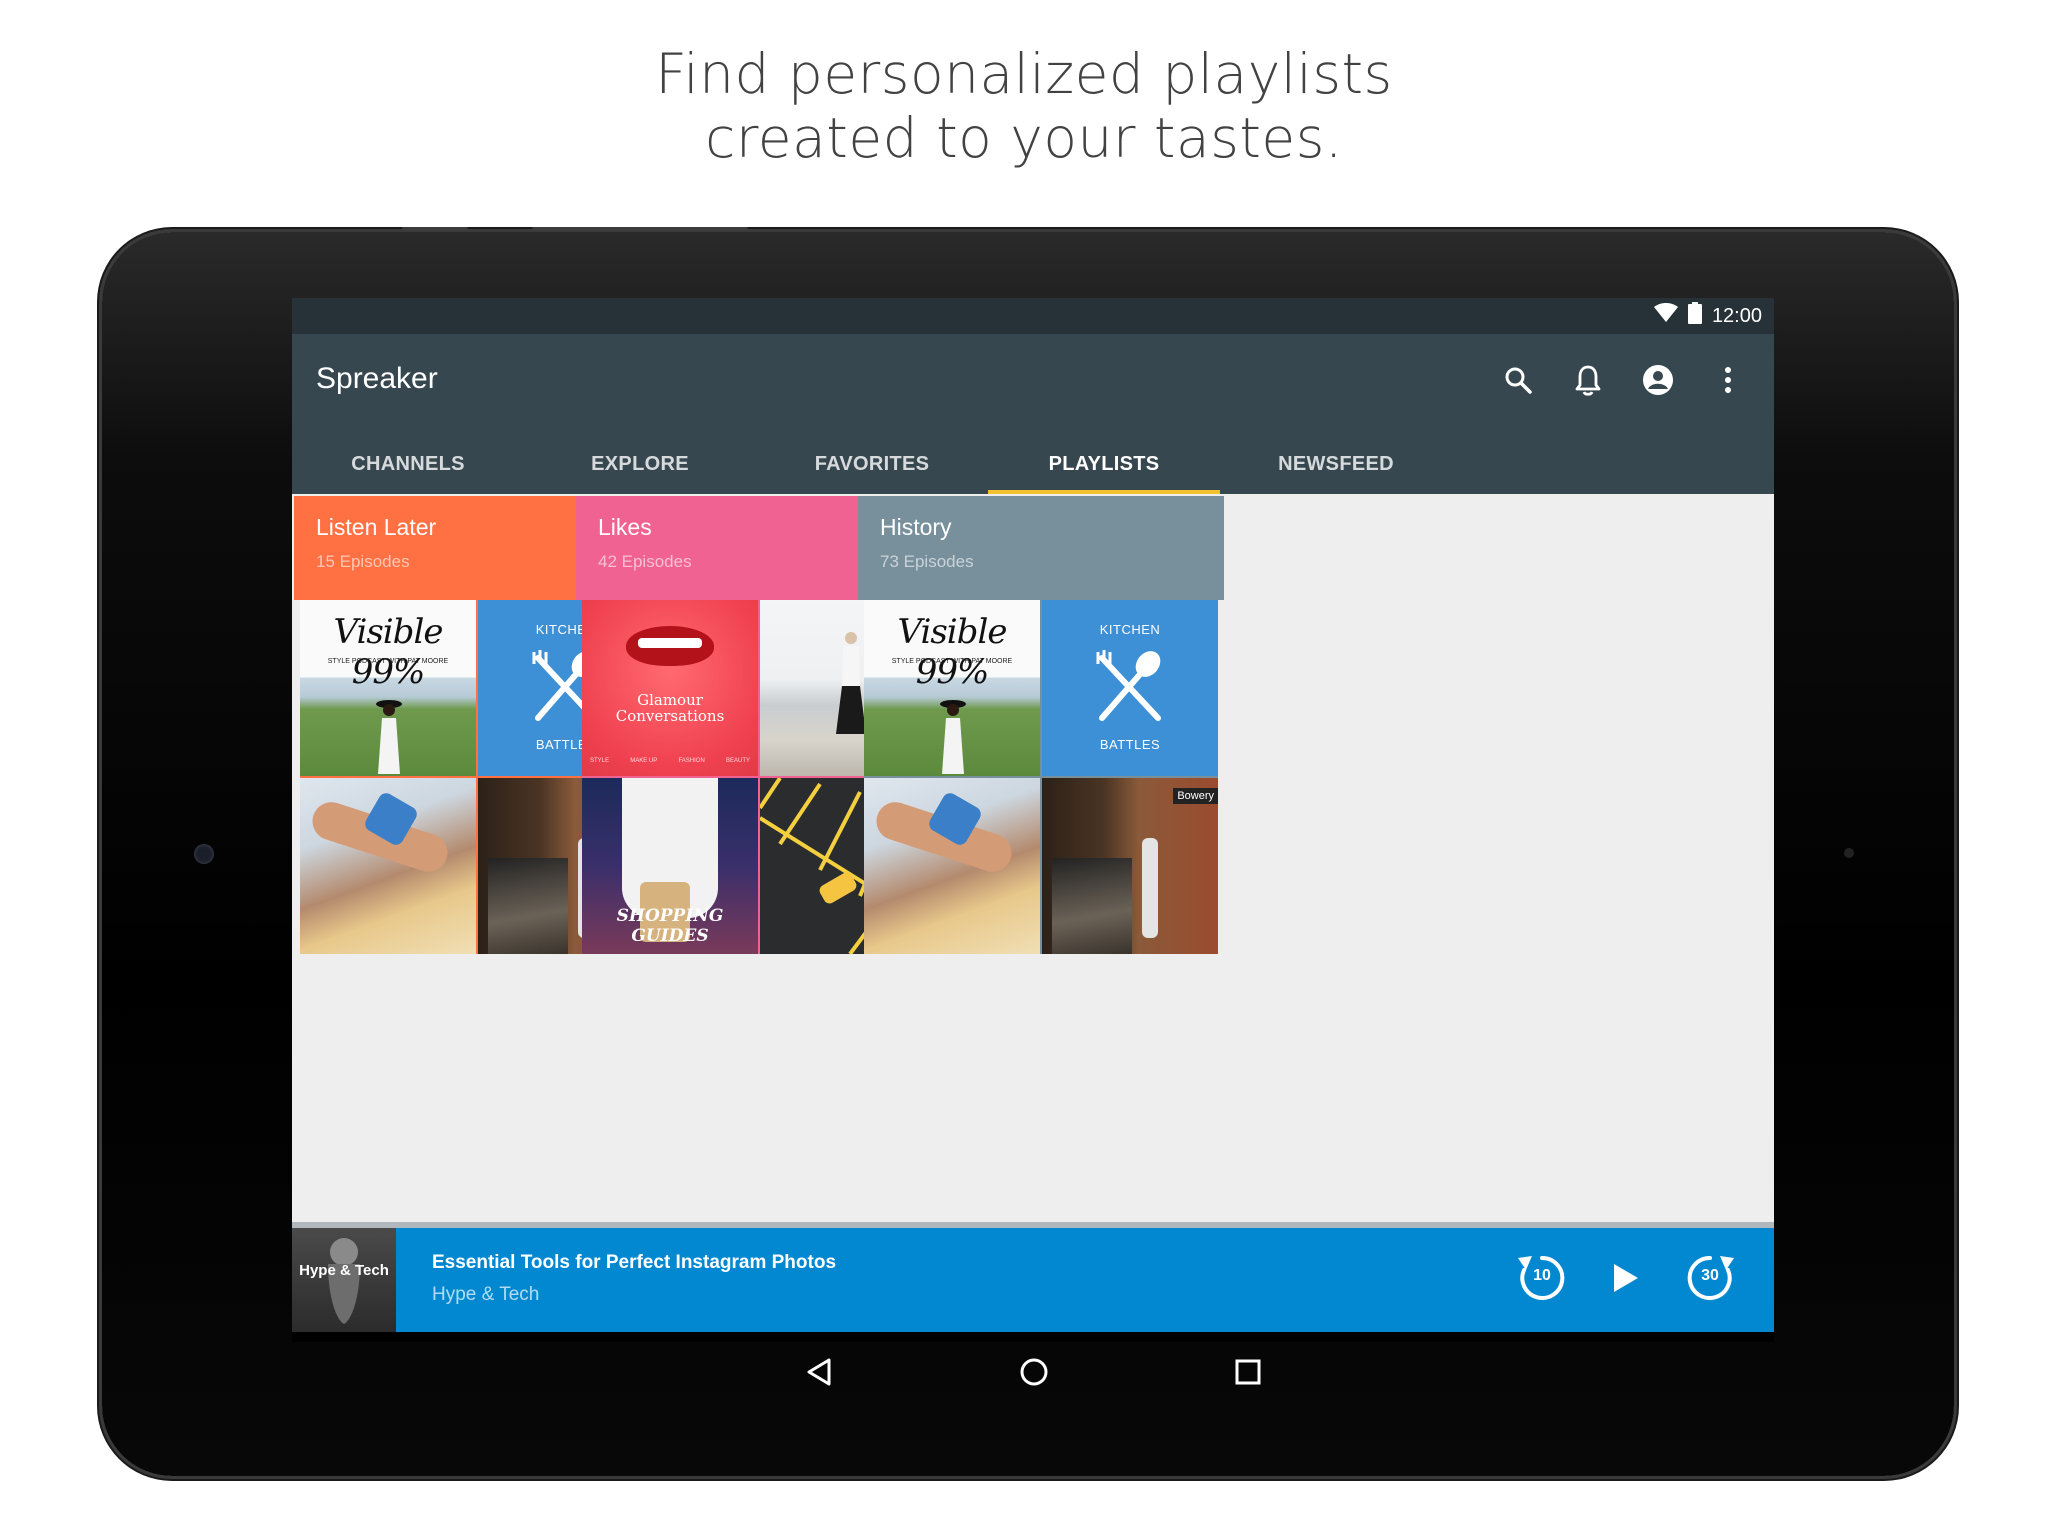 The width and height of the screenshot is (2048, 1536). I want to click on status-bar: 12:00, so click(1033, 316).